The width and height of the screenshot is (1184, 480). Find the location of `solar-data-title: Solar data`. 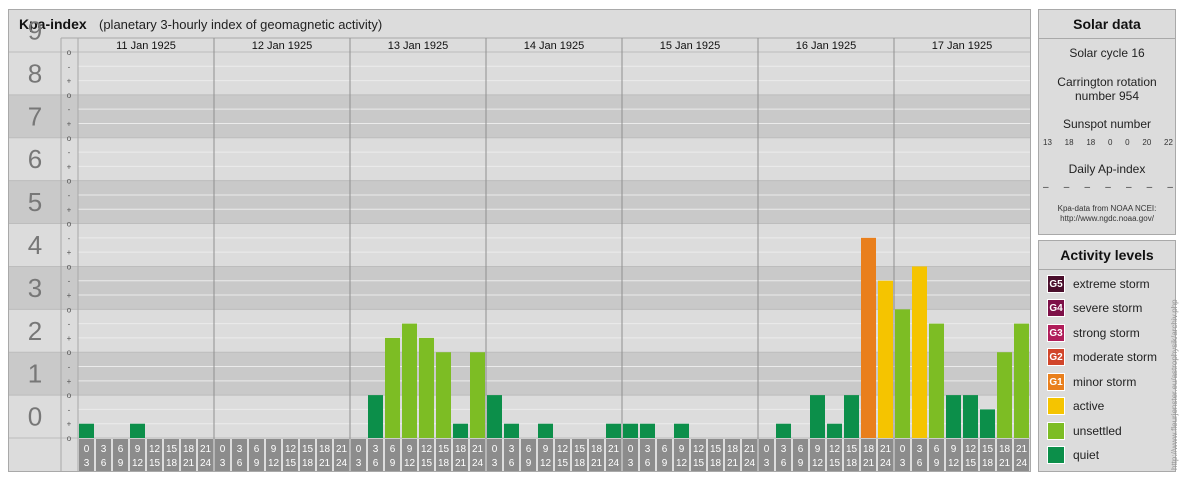

solar-data-title: Solar data is located at coordinates (1107, 24).